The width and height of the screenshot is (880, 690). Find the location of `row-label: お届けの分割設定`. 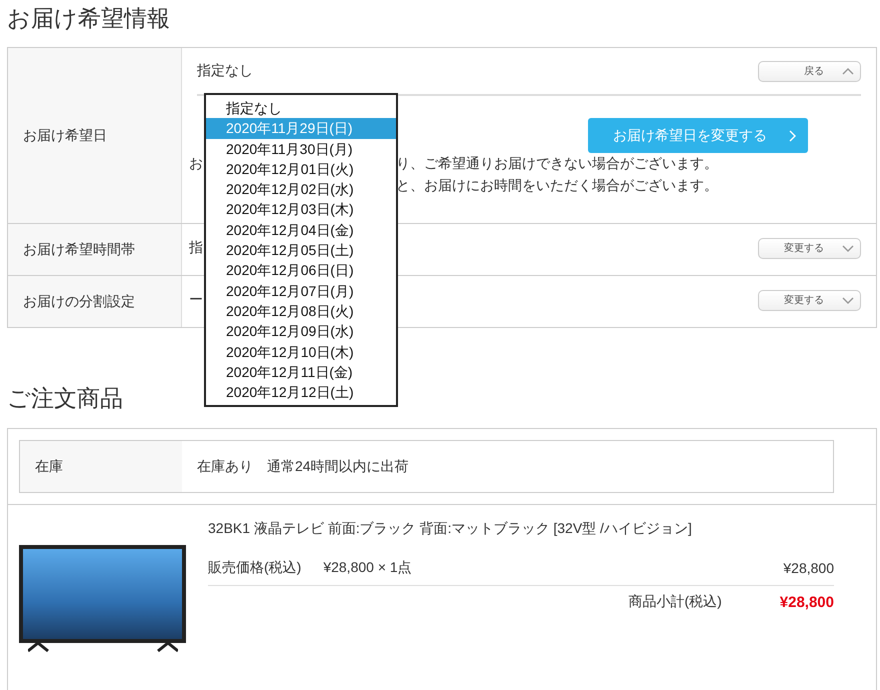

row-label: お届けの分割設定 is located at coordinates (95, 301).